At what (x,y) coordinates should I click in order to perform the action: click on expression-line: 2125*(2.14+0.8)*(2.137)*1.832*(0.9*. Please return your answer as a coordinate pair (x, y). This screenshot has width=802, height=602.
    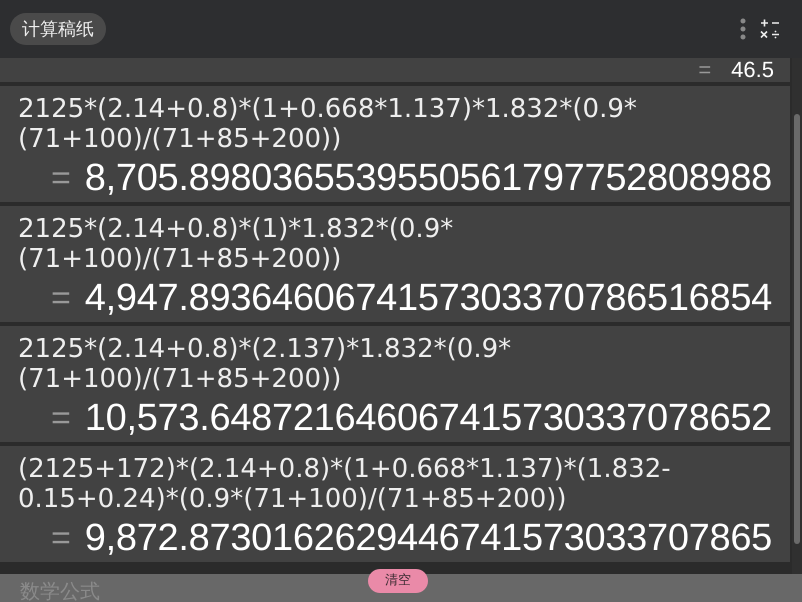
    Looking at the image, I should click on (265, 349).